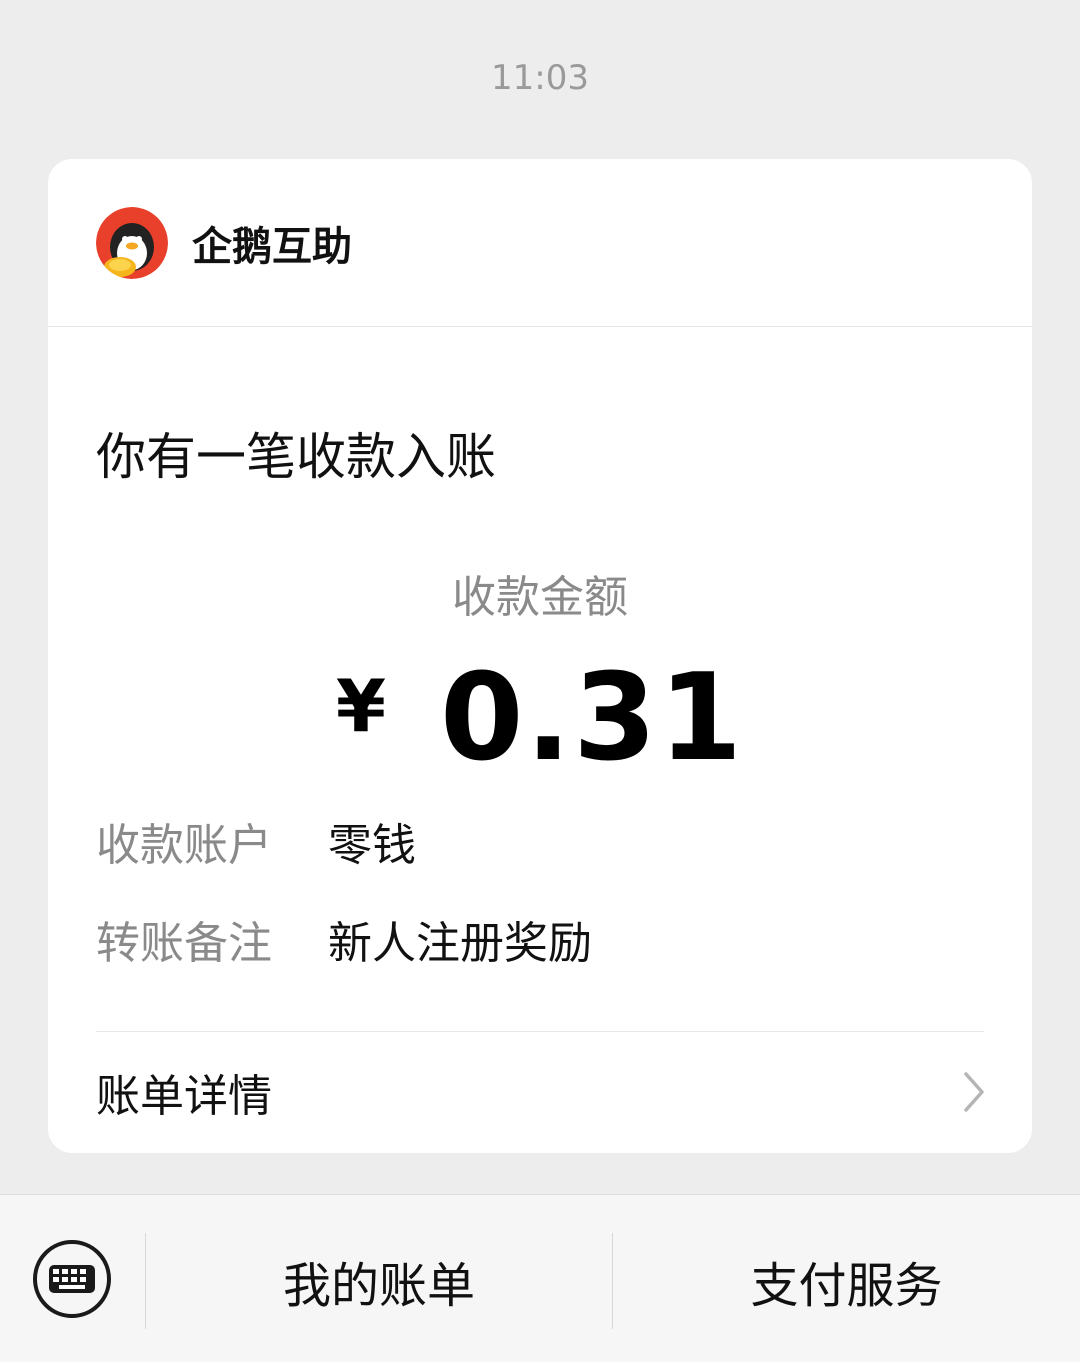 This screenshot has width=1080, height=1362. Describe the element at coordinates (184, 845) in the screenshot. I see `receiving-account-label: 收款账户` at that location.